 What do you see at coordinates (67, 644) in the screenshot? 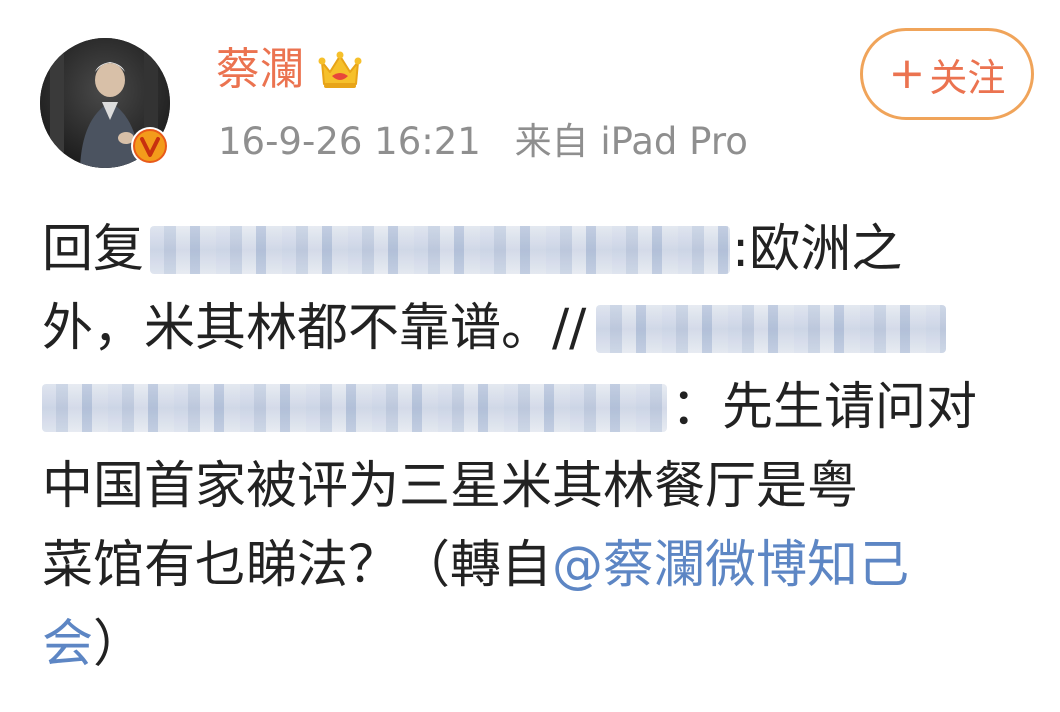
I see `mention-link-continued: 会` at bounding box center [67, 644].